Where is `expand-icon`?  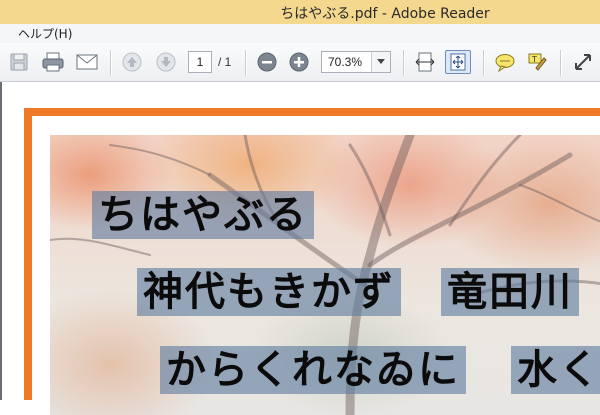
expand-icon is located at coordinates (583, 62).